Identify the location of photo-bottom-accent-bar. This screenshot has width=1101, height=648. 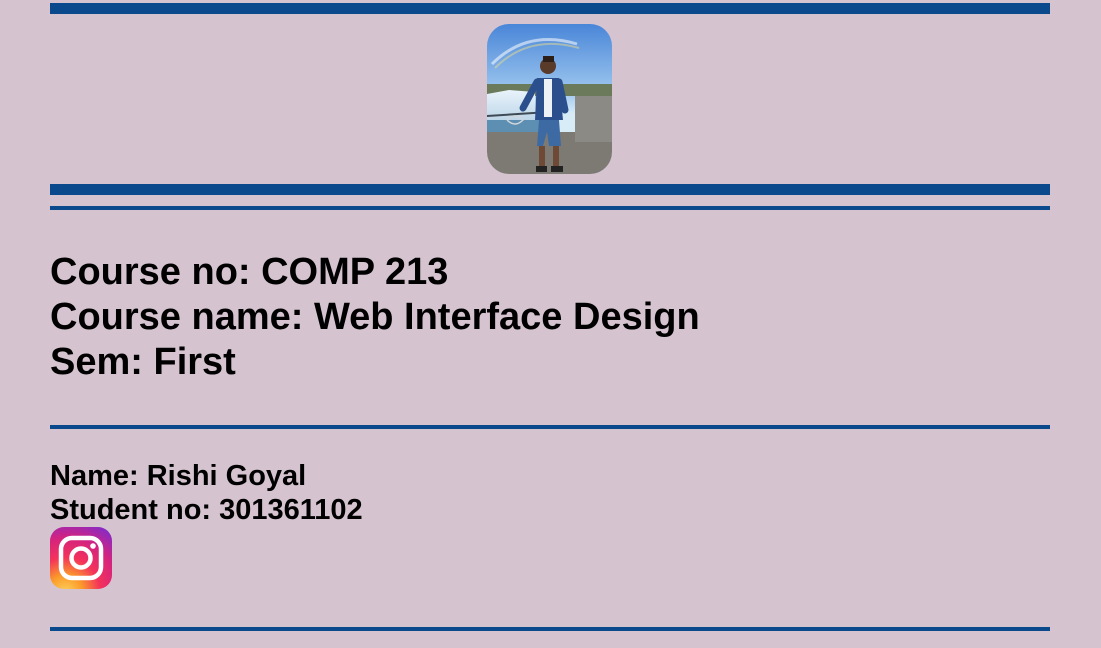
(550, 189).